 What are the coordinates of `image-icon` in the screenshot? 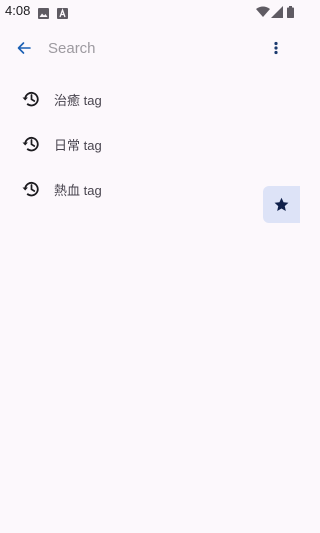 It's located at (43, 11).